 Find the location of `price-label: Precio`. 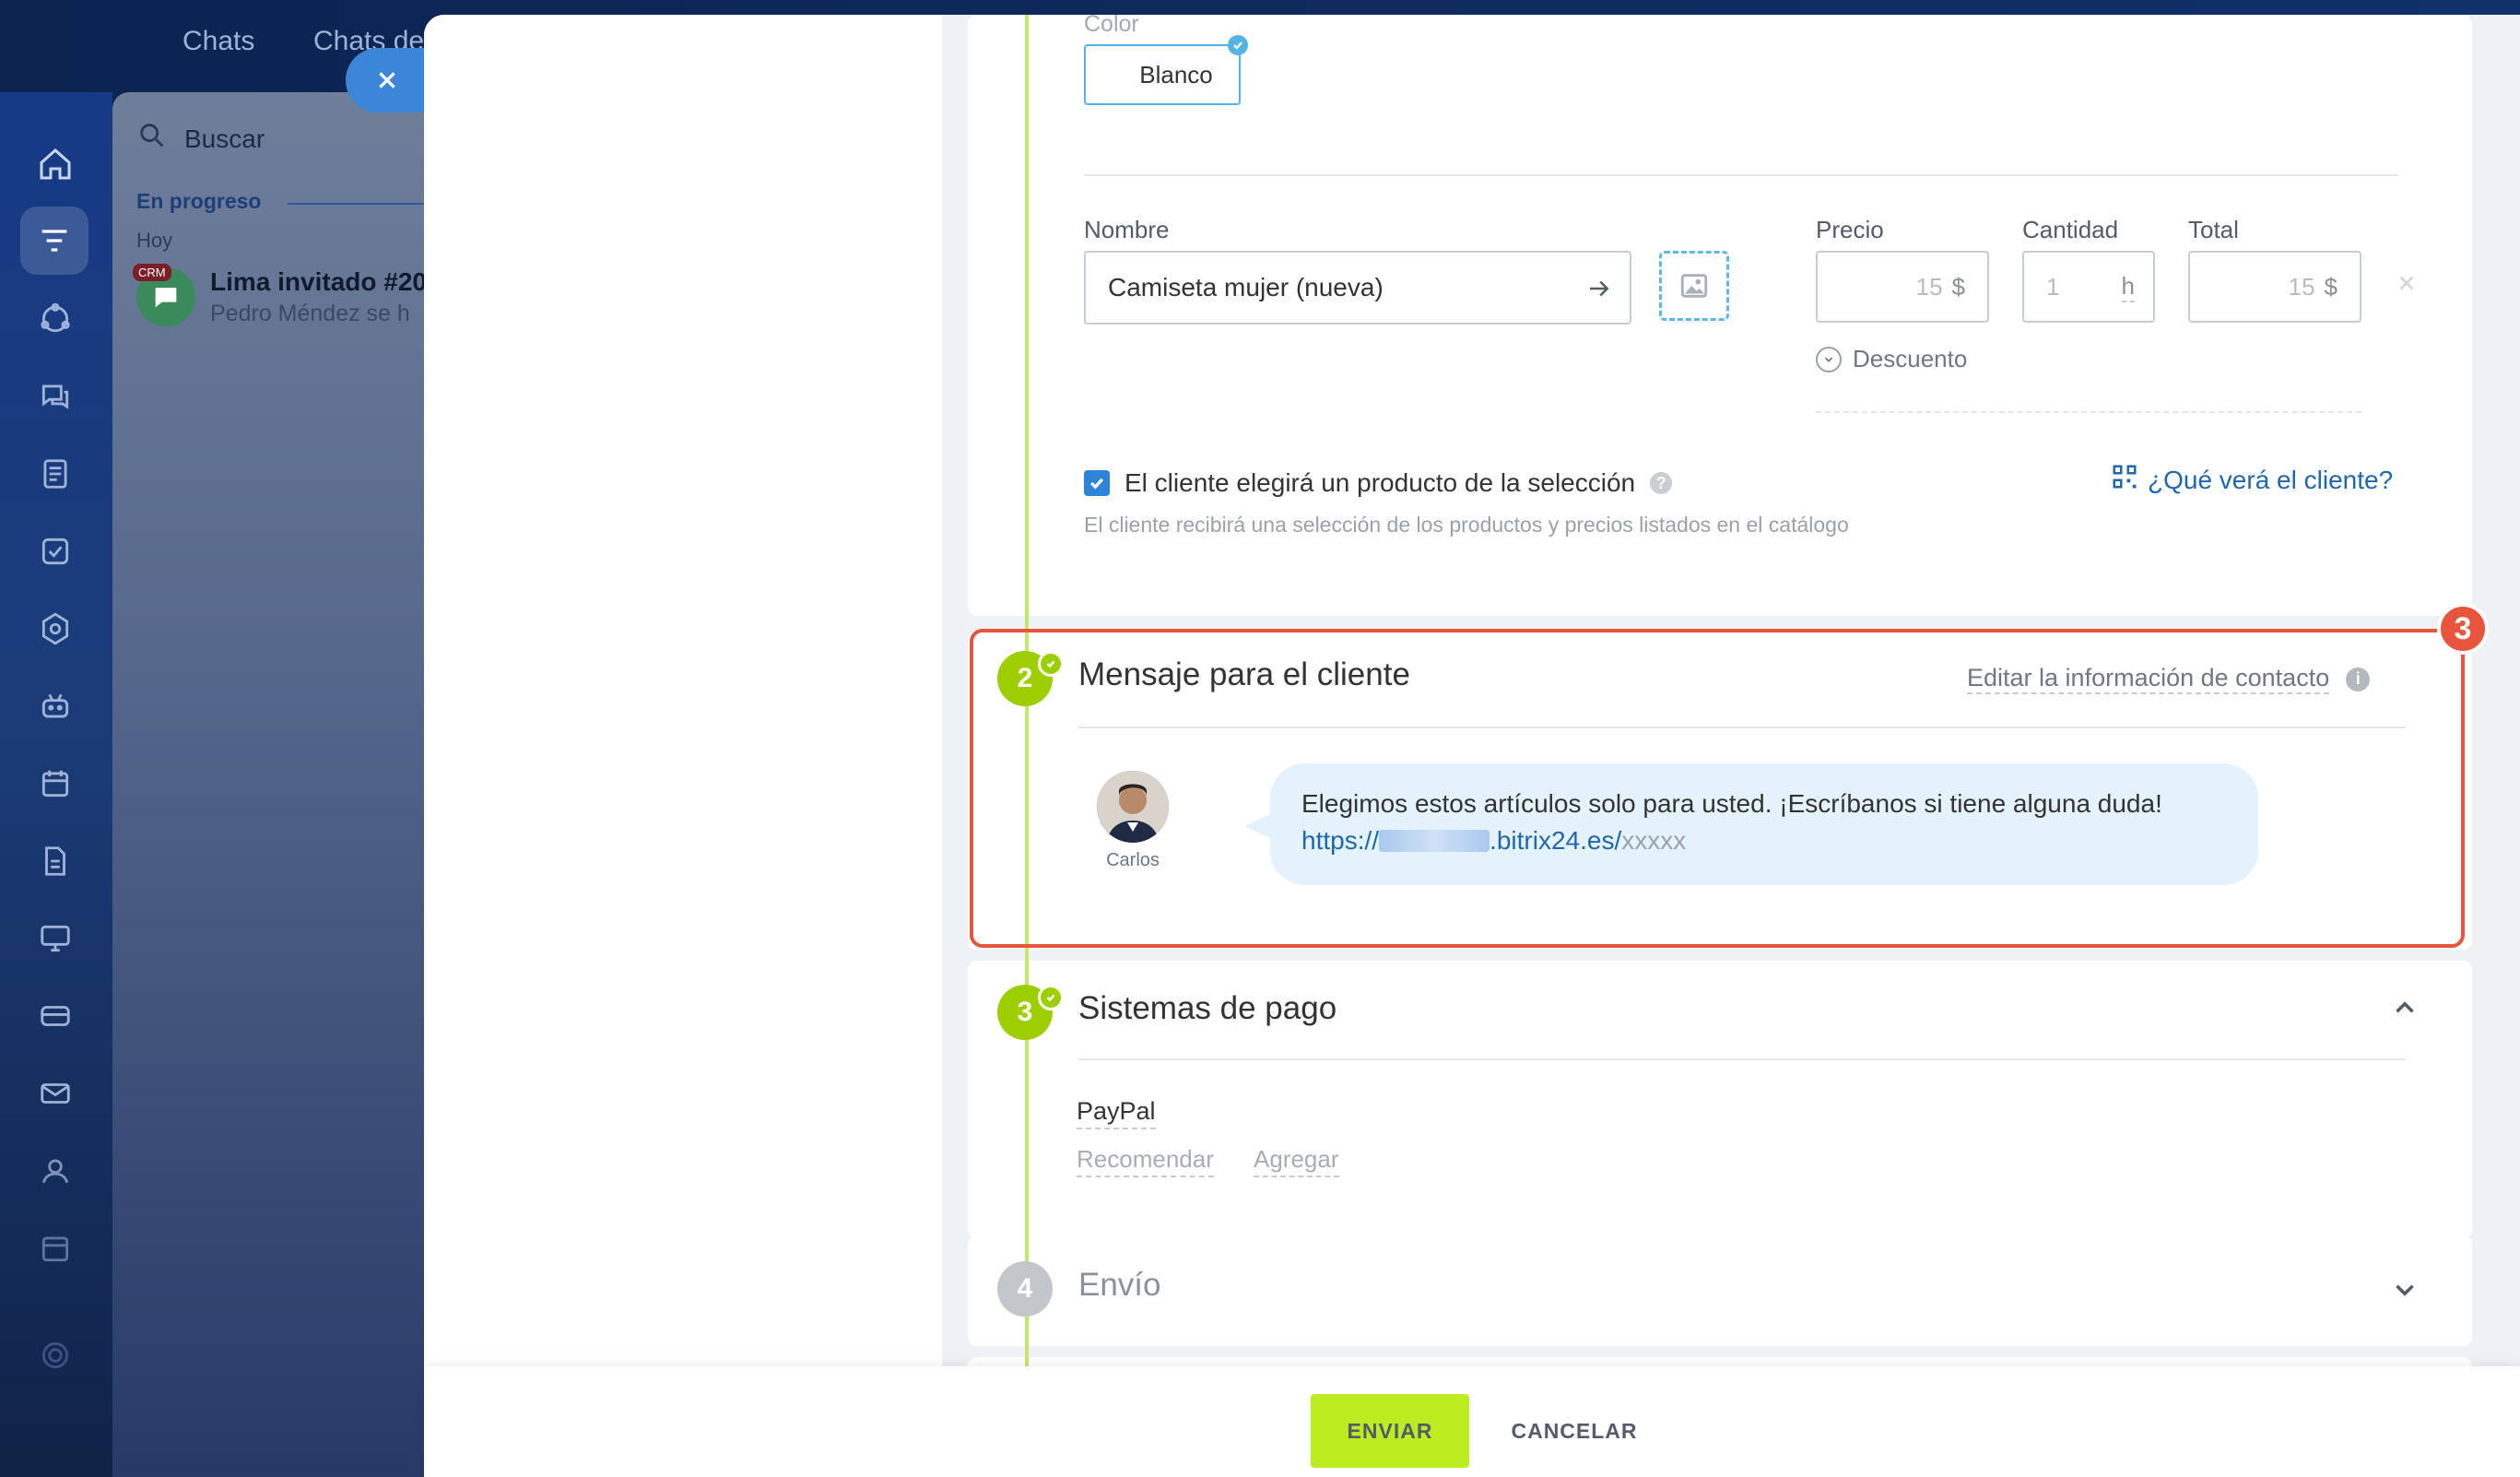

price-label: Precio is located at coordinates (1850, 229).